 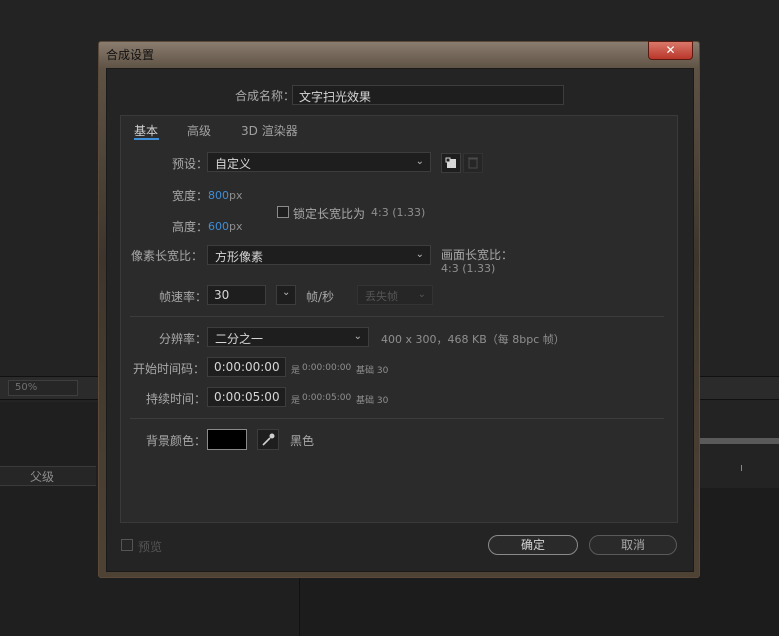 I want to click on cancel-button: 取消, so click(x=633, y=545).